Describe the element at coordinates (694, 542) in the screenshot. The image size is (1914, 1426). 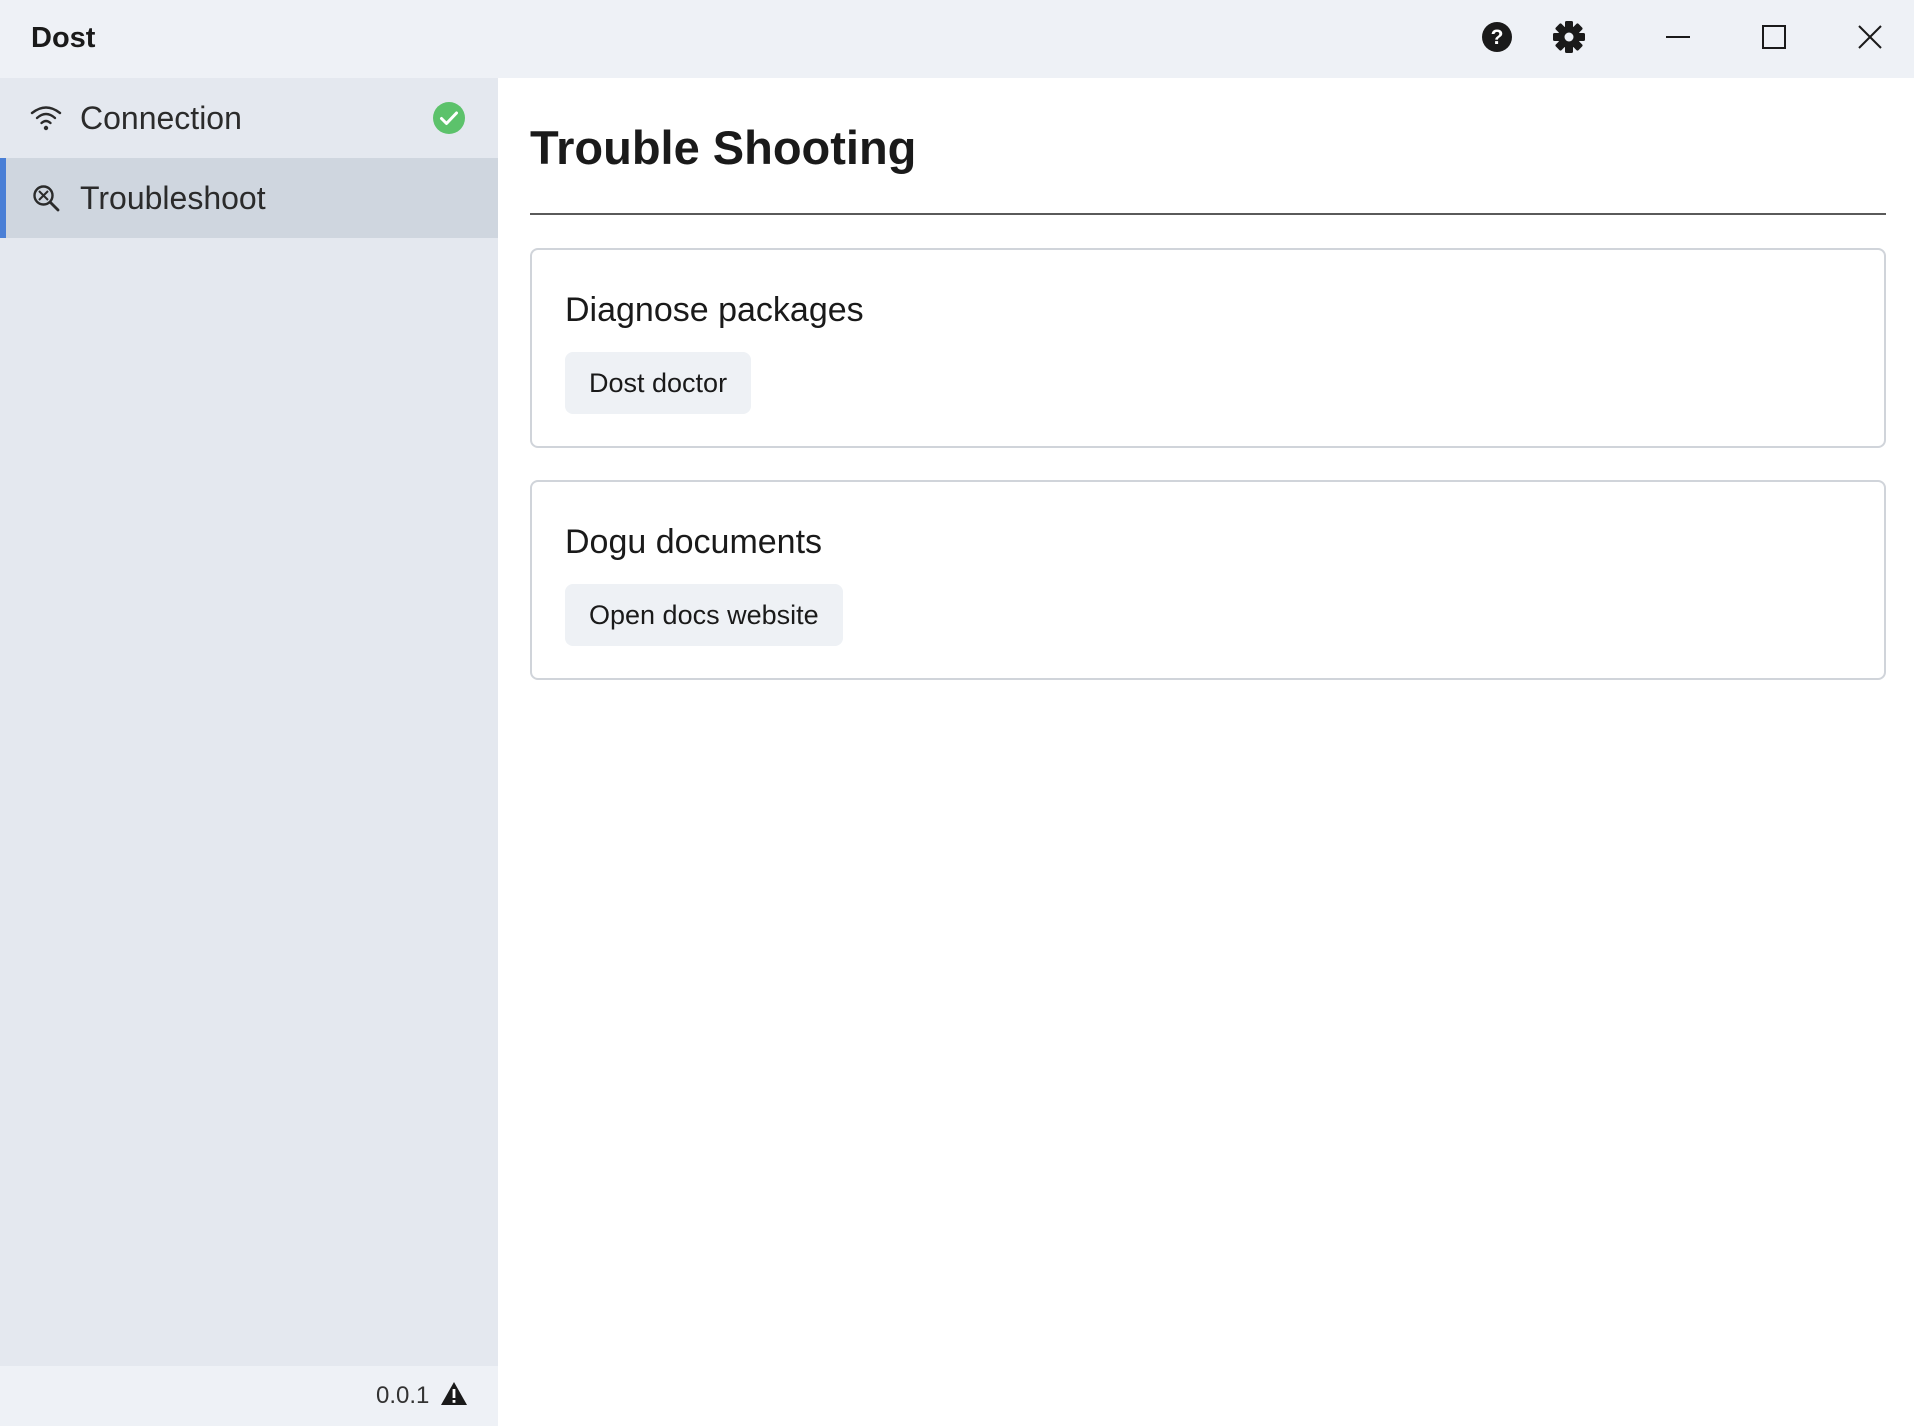
I see `card-title: Dogu documents` at that location.